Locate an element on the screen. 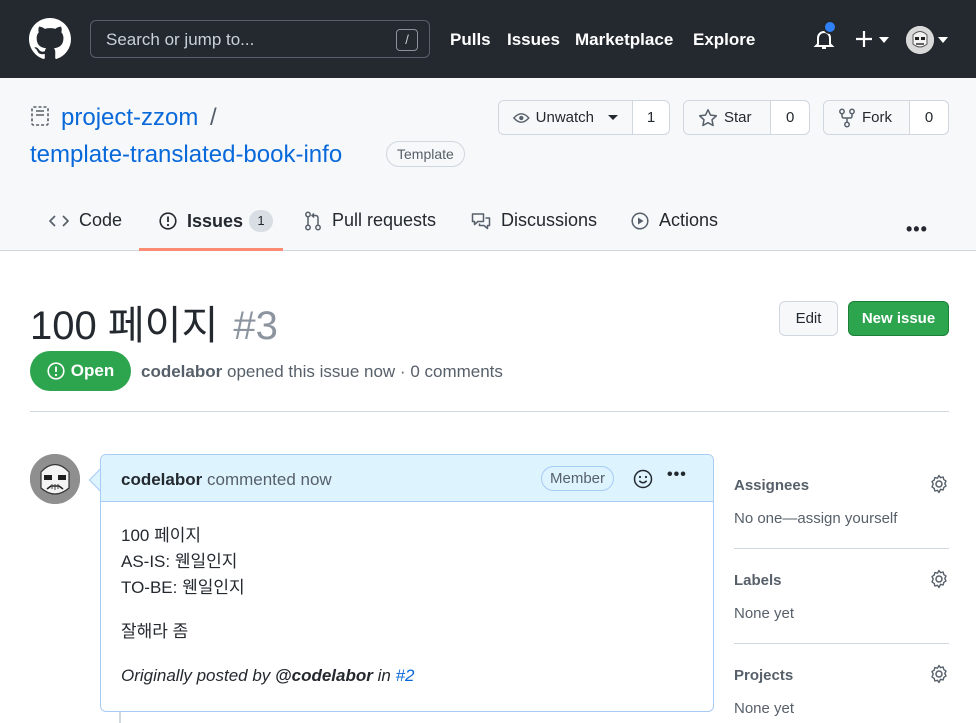  github-logo-icon is located at coordinates (50, 39).